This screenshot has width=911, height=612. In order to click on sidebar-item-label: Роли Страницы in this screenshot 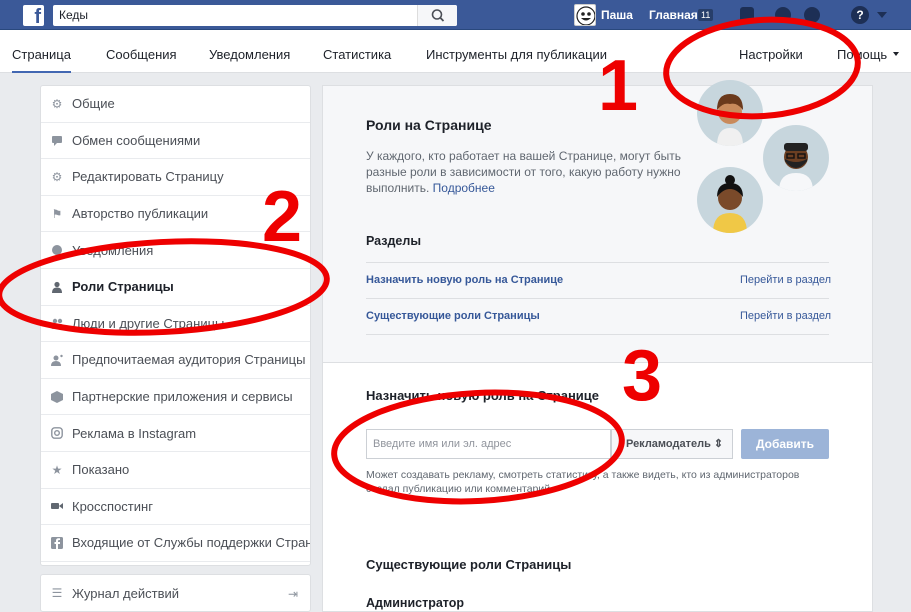, I will do `click(123, 287)`.